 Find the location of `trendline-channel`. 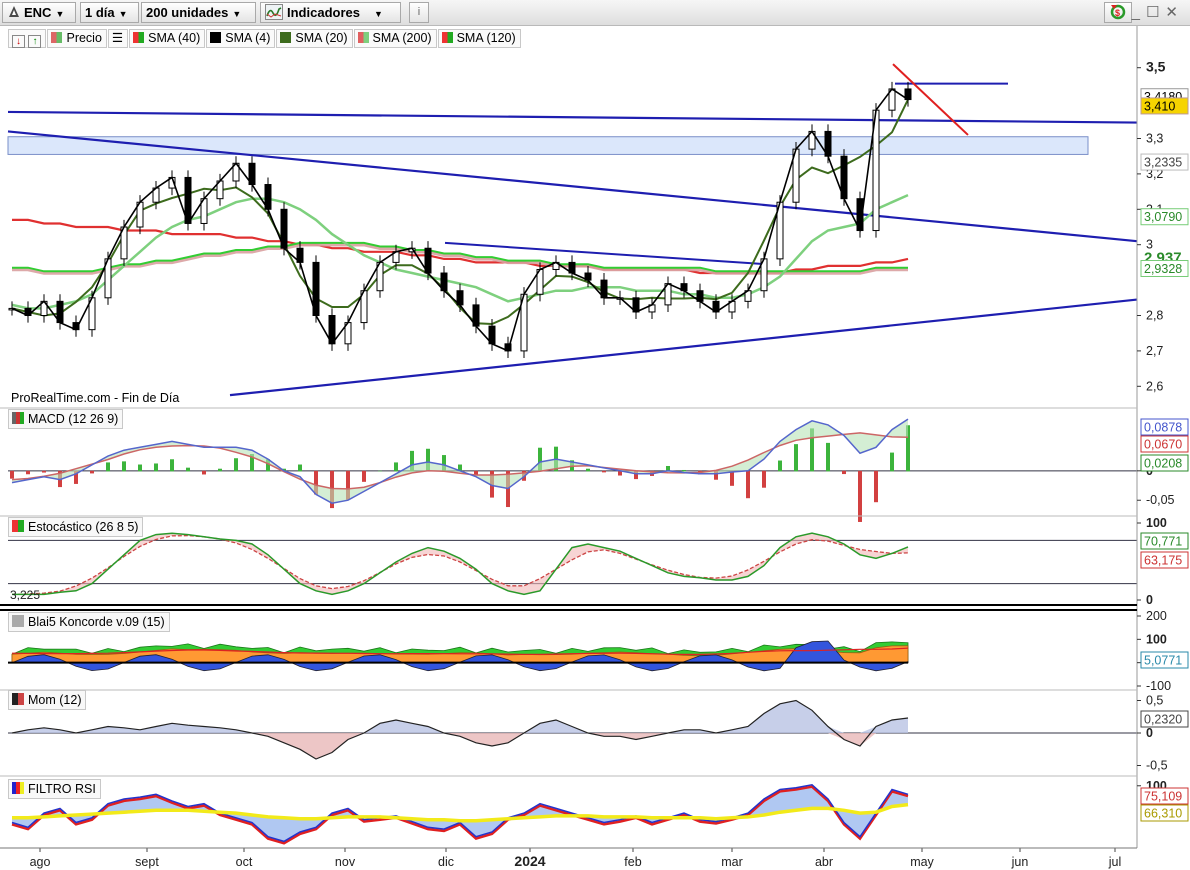

trendline-channel is located at coordinates (605, 253).